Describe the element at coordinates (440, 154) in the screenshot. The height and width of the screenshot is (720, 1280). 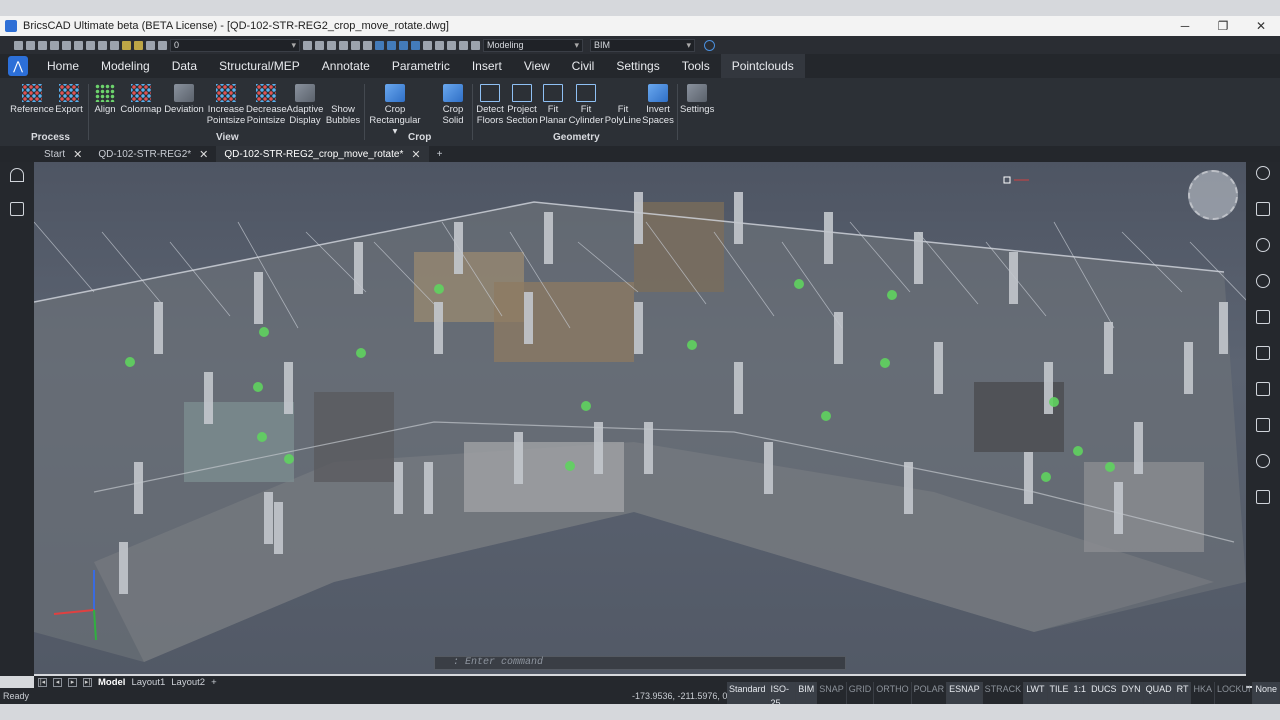
I see `new-tab-button: +` at that location.